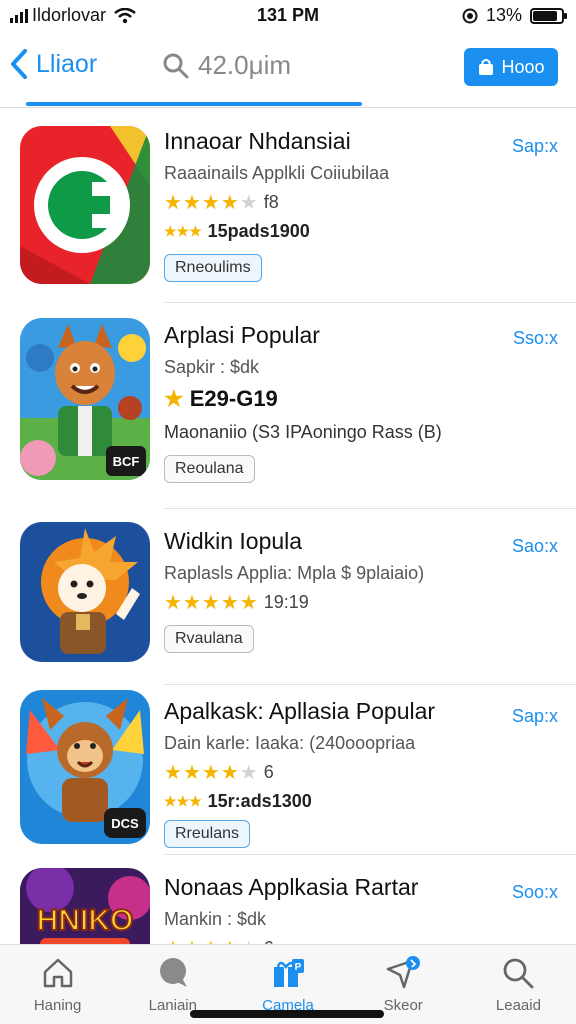 This screenshot has height=1024, width=576. I want to click on battery-icon, so click(548, 15).